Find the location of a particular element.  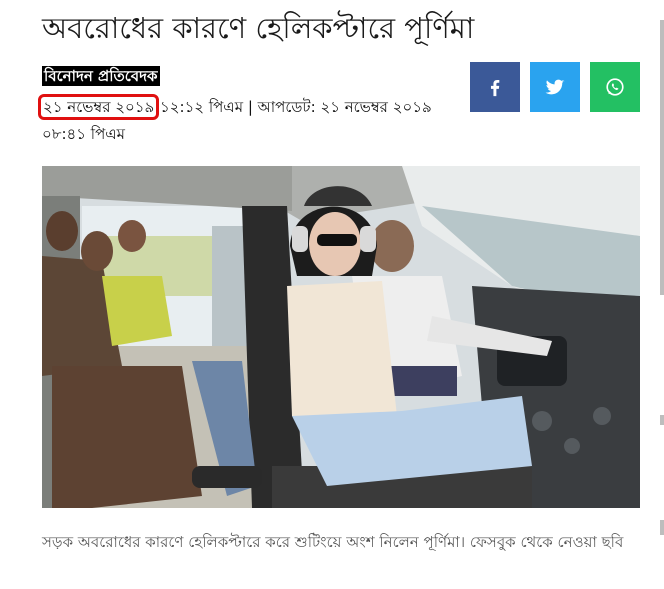

scrollbar-mark-bottom is located at coordinates (662, 527).